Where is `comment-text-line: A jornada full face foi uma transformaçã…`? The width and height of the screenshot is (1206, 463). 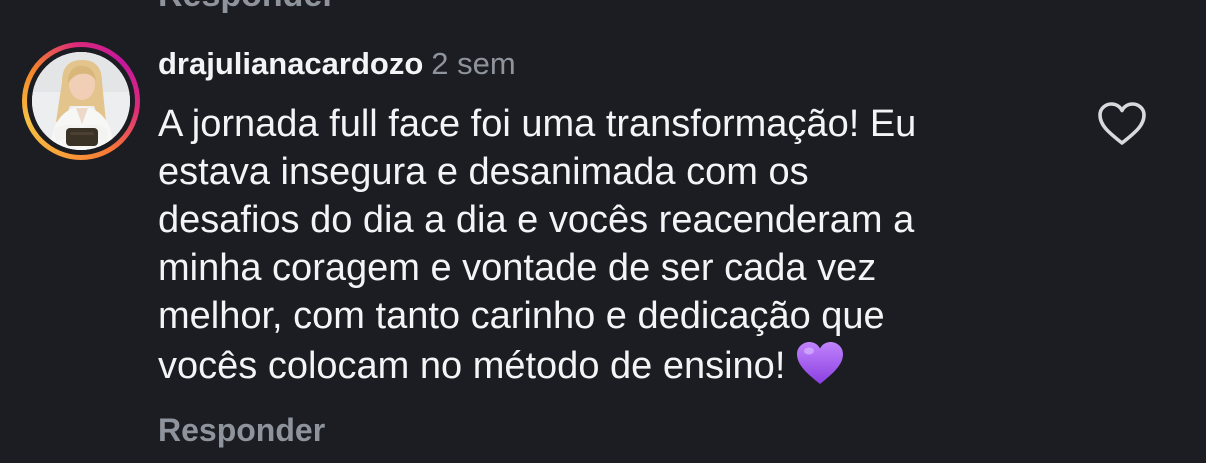 comment-text-line: A jornada full face foi uma transformaçã… is located at coordinates (537, 124).